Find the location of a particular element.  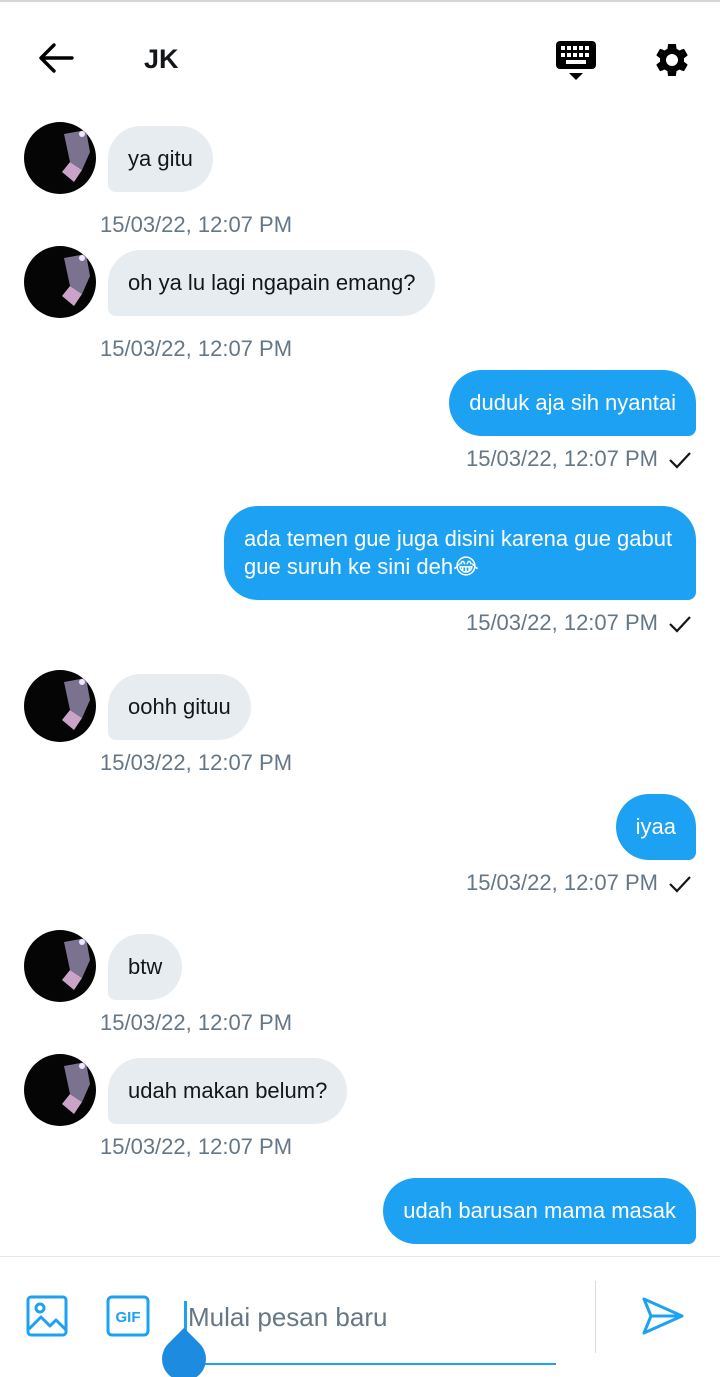

input-underline is located at coordinates (370, 1364).